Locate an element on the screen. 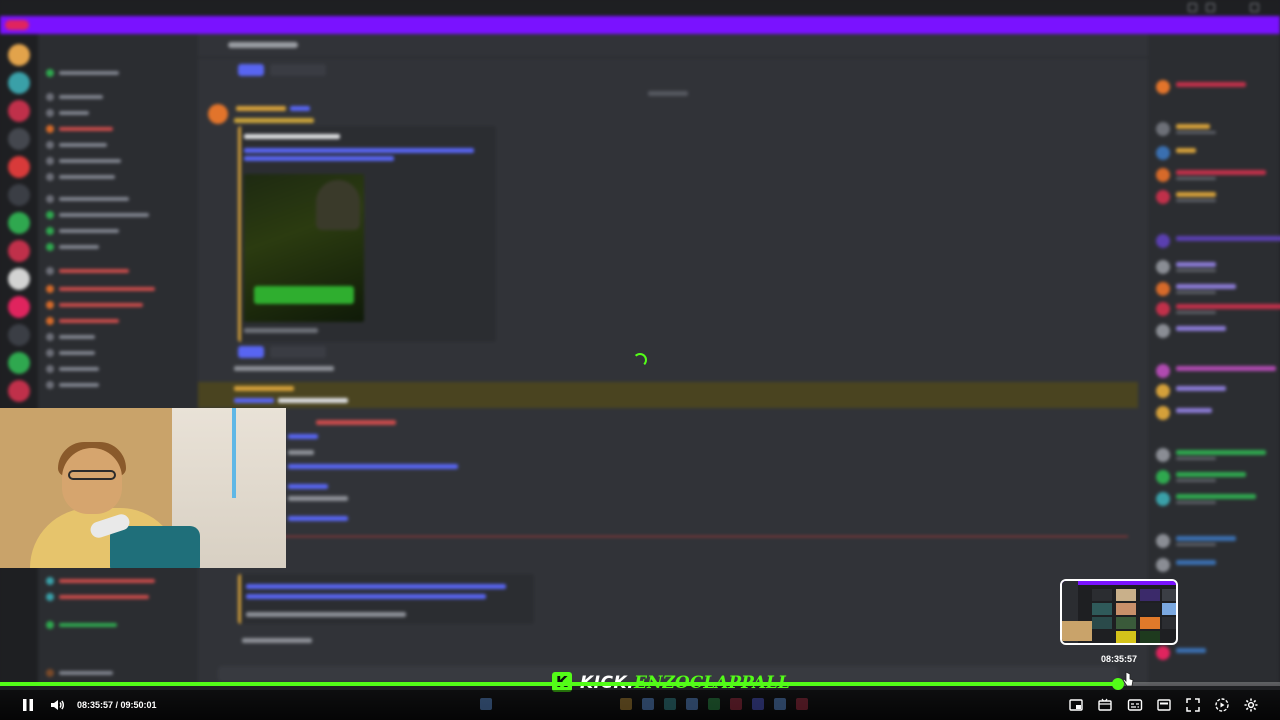  taskbar-reflection is located at coordinates (645, 705).